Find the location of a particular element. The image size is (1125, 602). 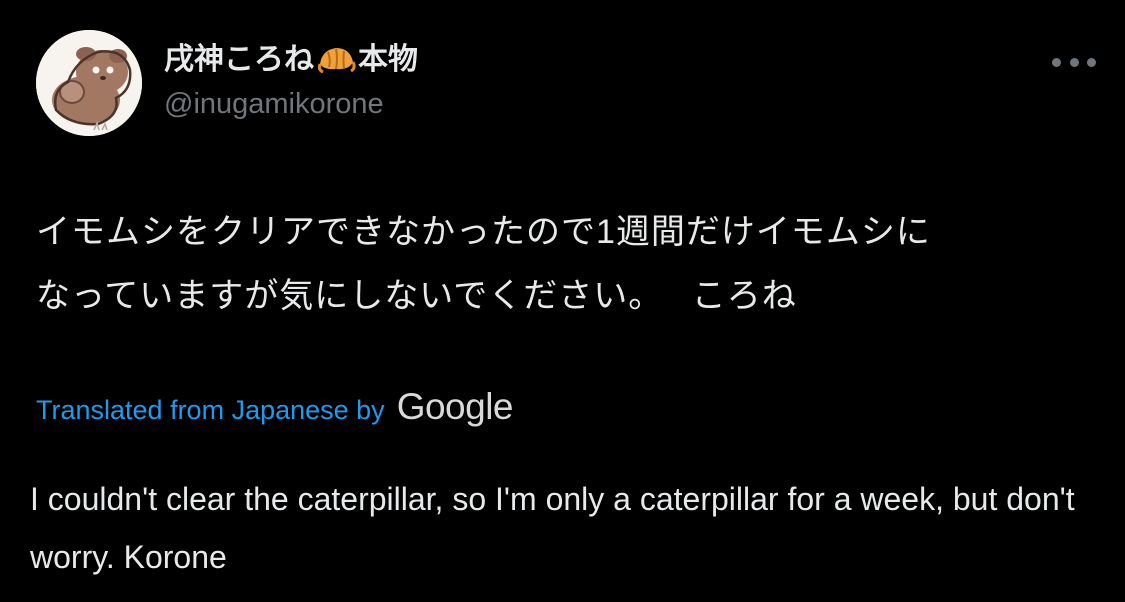

display-name-text: 戌神ころね is located at coordinates (239, 59).